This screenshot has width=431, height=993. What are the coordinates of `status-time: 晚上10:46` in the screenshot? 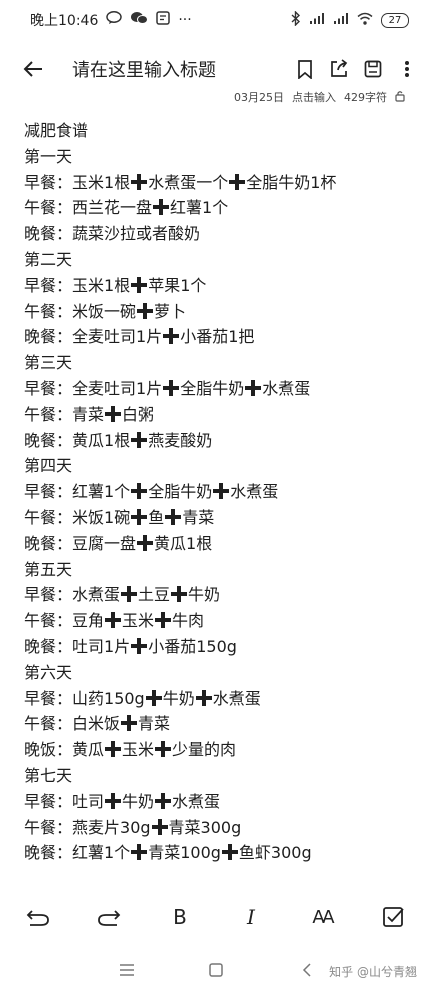 It's located at (64, 21).